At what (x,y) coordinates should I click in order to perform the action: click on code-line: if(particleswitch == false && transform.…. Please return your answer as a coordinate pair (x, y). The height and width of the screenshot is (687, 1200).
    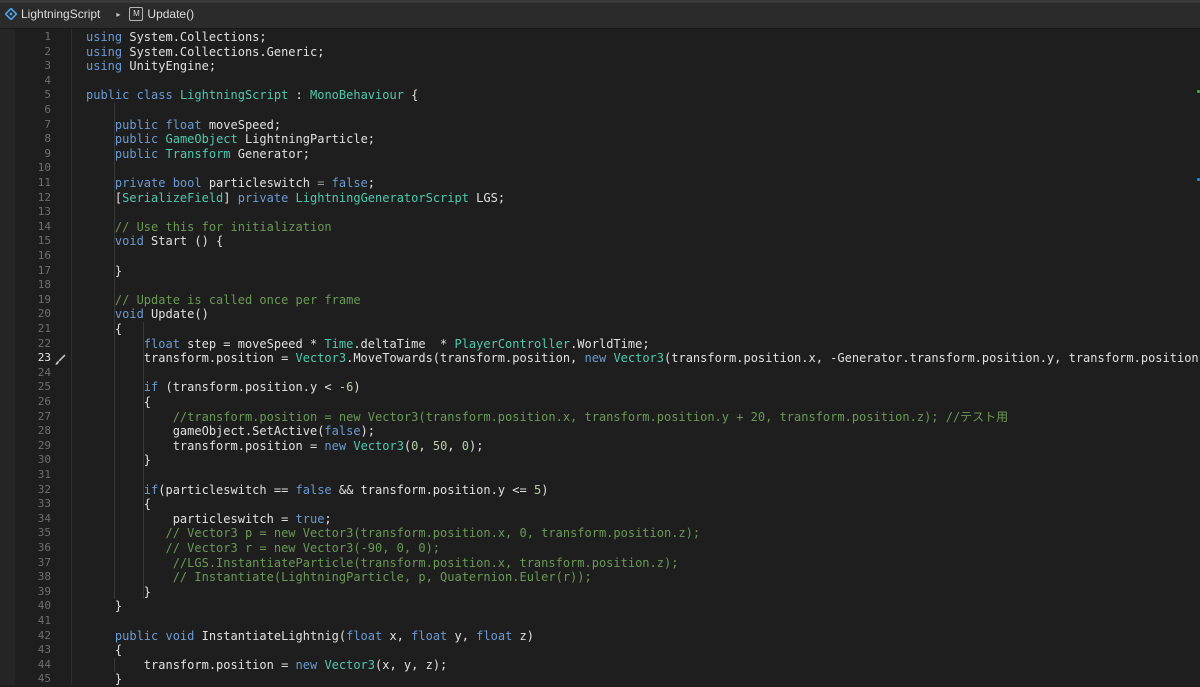
    Looking at the image, I should click on (317, 490).